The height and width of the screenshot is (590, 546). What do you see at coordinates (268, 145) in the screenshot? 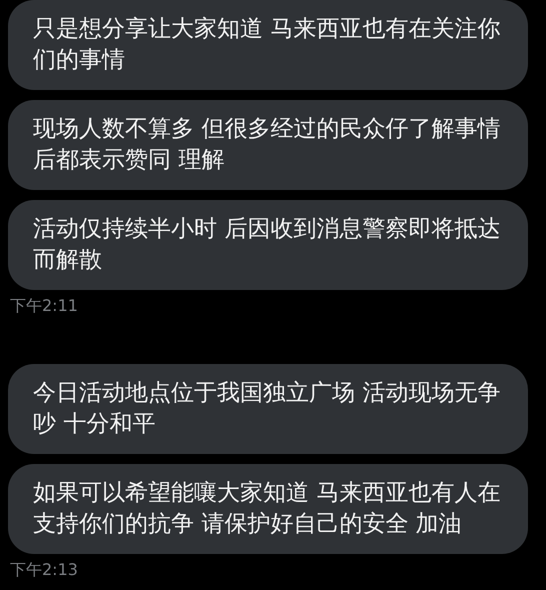
I see `message-bubble: 现场人数不算多 但很多经过的民众仔了解事情后都表示赞同 理解` at bounding box center [268, 145].